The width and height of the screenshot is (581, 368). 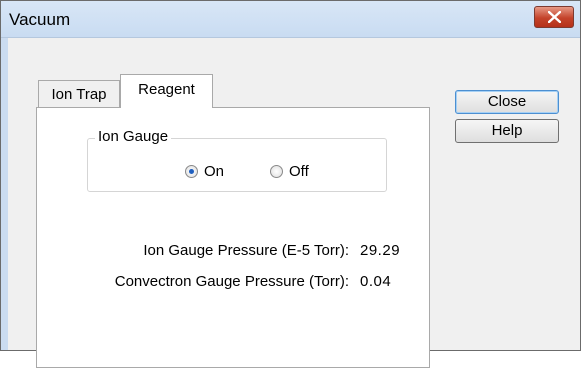 I want to click on window-title: Vacuum, so click(x=40, y=19).